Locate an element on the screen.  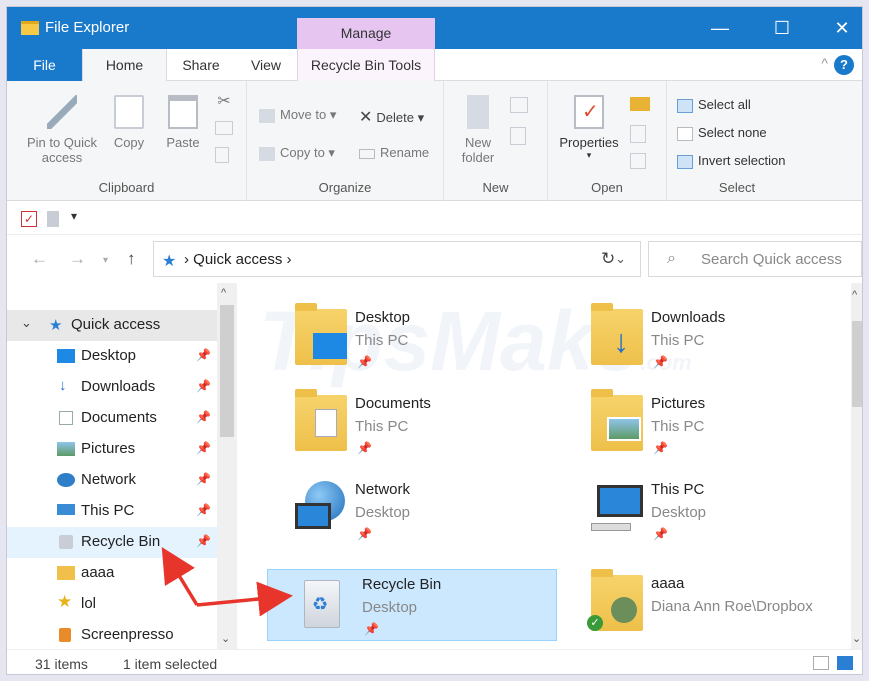
user-folder-icon is located at coordinates (66, 573).